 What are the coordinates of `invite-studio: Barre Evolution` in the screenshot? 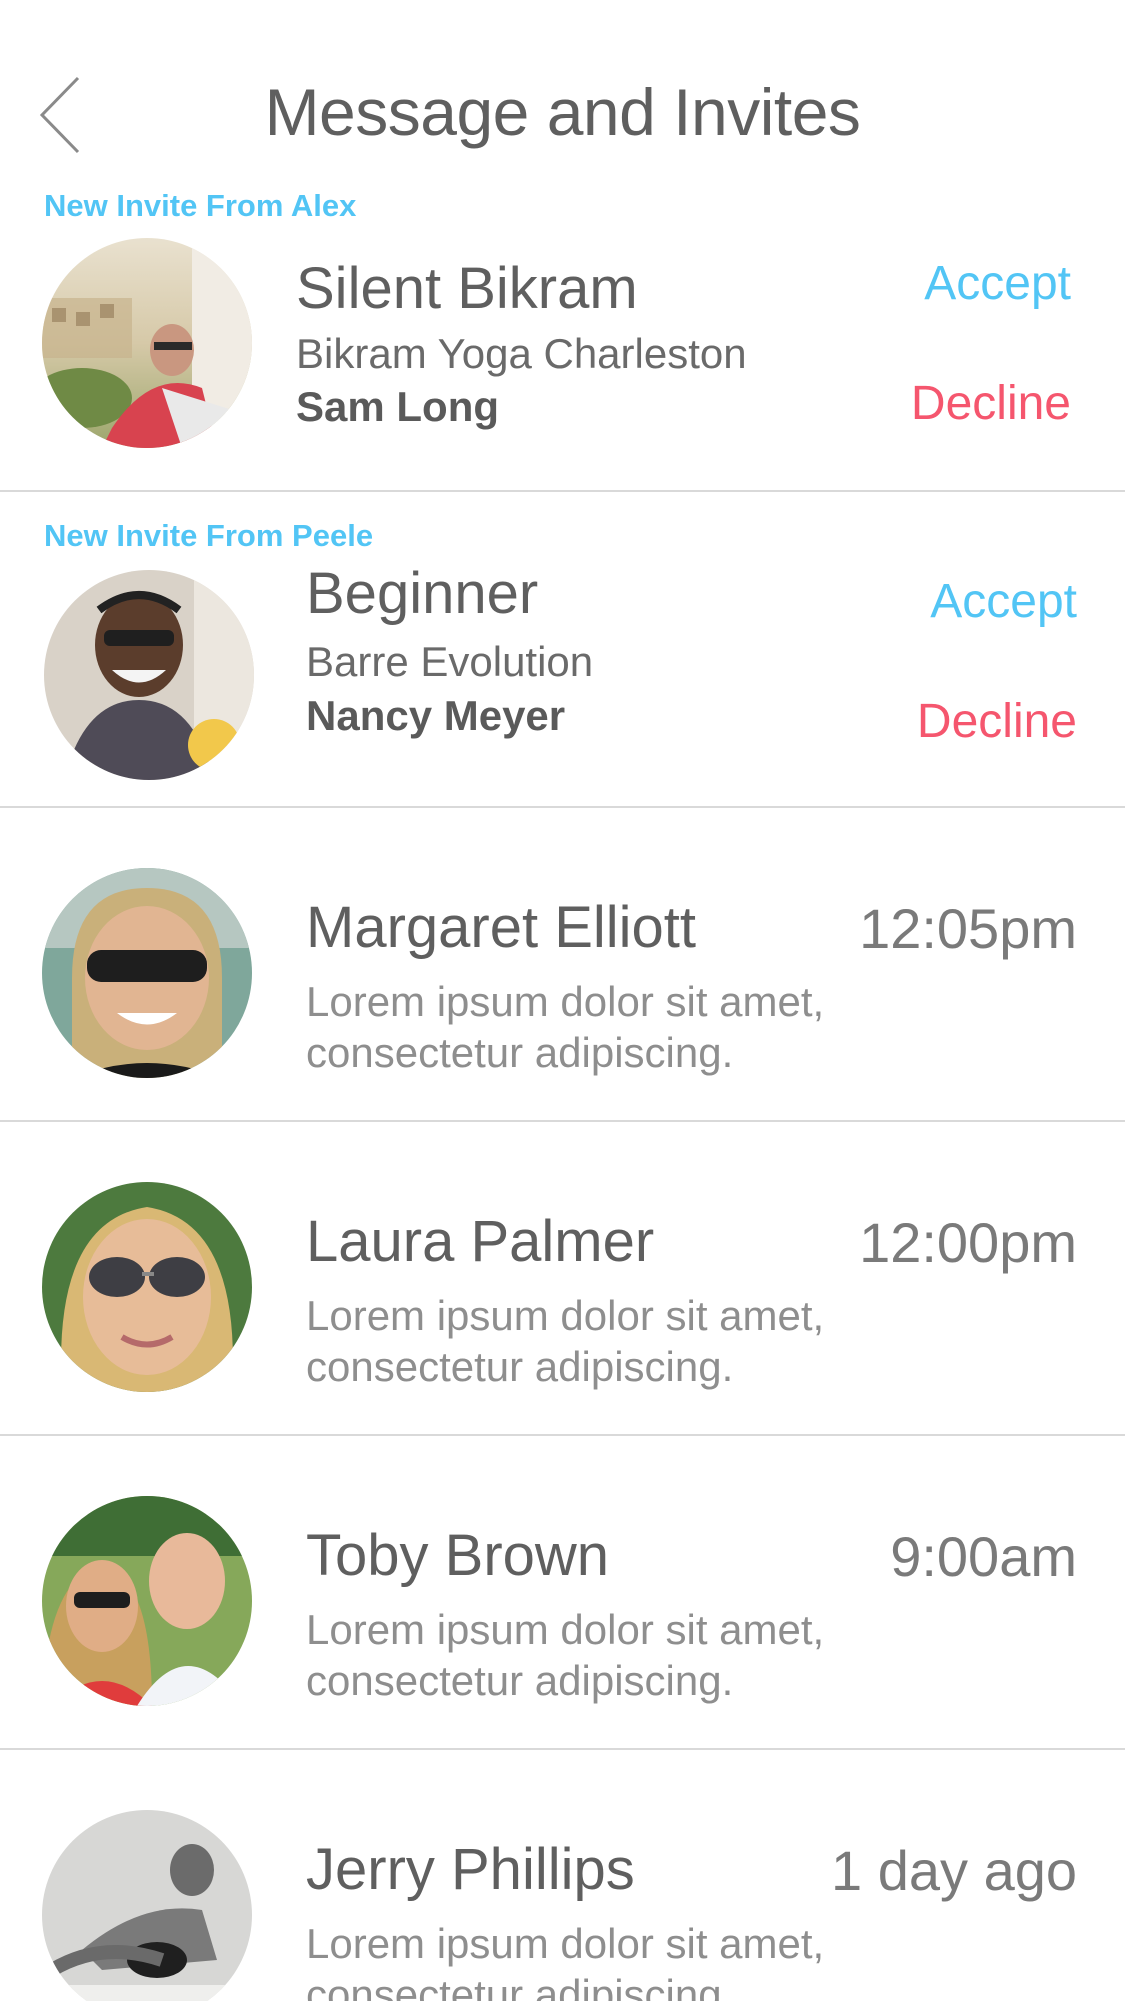 It's located at (450, 661).